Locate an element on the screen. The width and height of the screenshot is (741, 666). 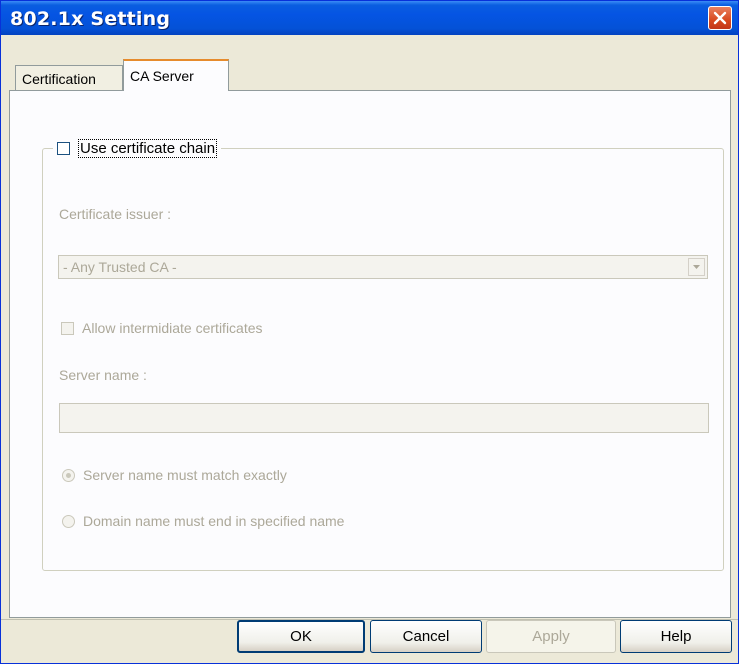
match-domain-label: Domain name must end in specified name is located at coordinates (213, 521).